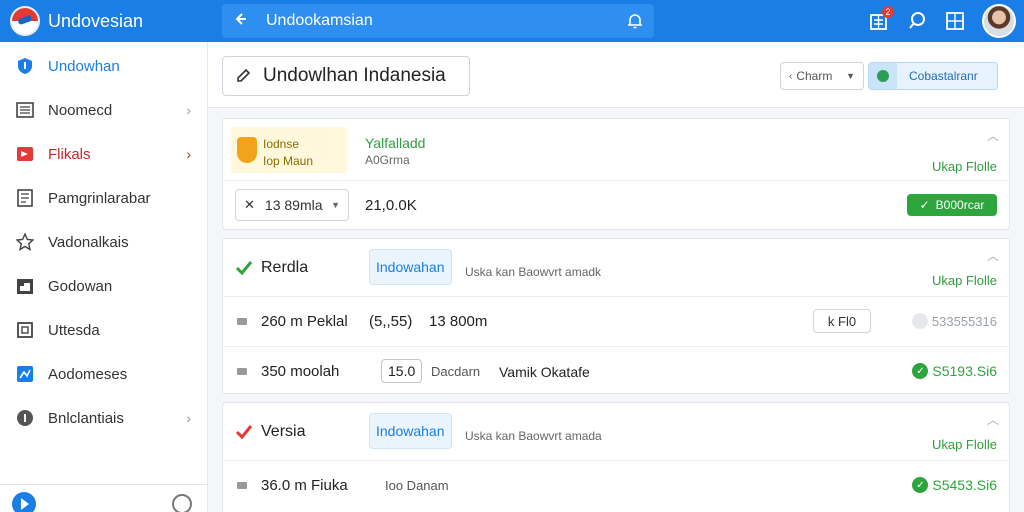  Describe the element at coordinates (25, 242) in the screenshot. I see `star-icon` at that location.